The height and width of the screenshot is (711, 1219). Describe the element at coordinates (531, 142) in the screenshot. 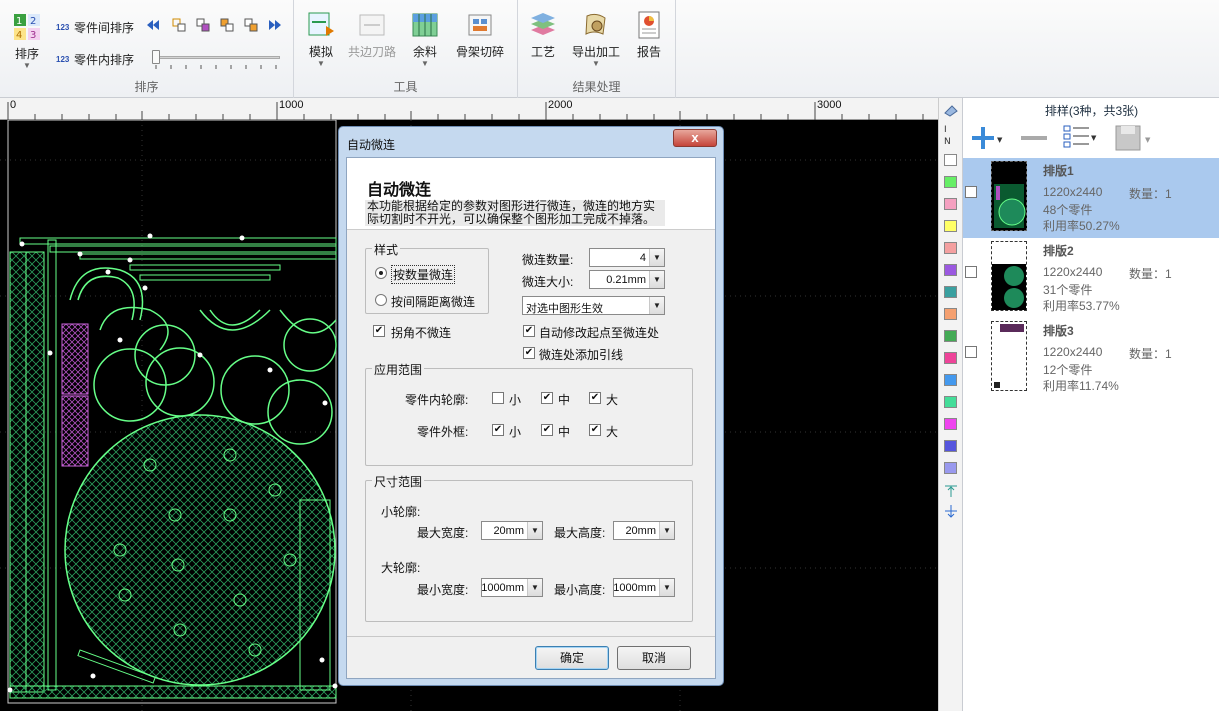

I see `dialog-titlebar: 自动微连 x` at that location.